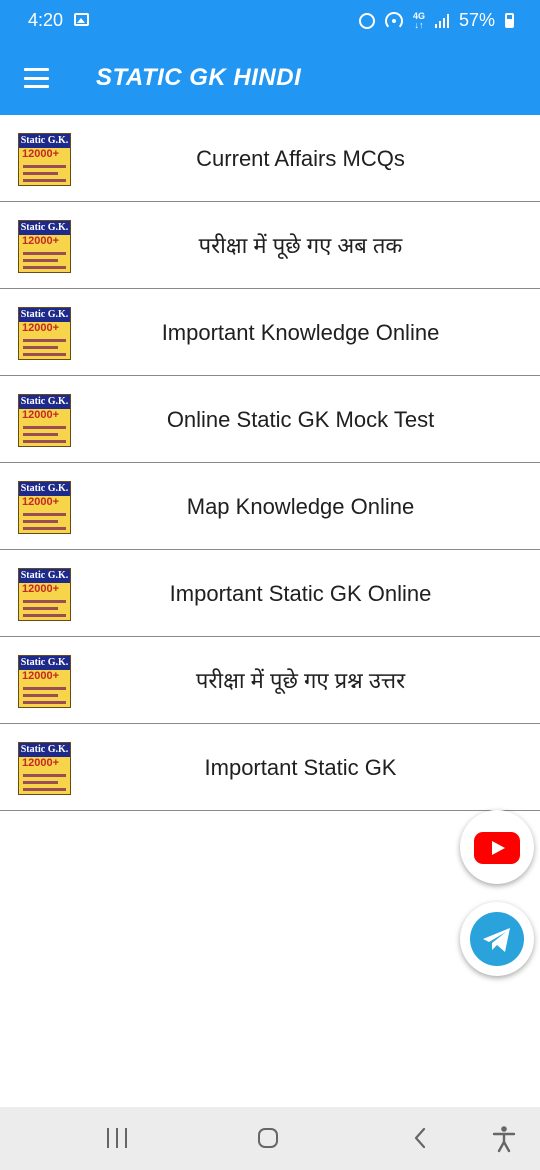 The width and height of the screenshot is (540, 1170). I want to click on list-item: Static G.K. 12000+ Map Knowledge Online, so click(270, 506).